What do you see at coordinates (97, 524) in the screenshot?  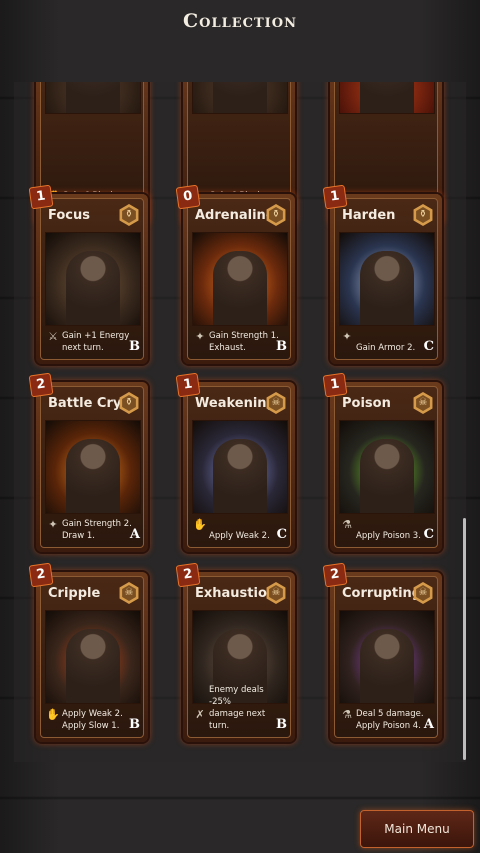 I see `description-line: Gain Strength 2.` at bounding box center [97, 524].